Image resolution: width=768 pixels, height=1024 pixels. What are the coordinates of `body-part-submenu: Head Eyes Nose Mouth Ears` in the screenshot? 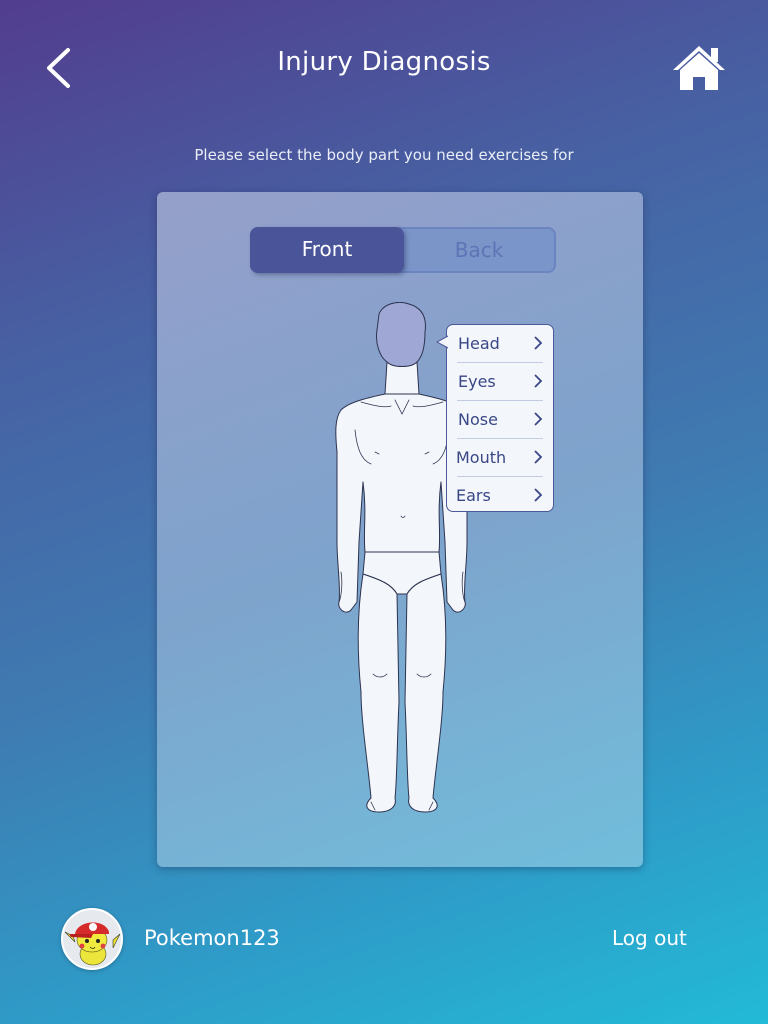 It's located at (495, 419).